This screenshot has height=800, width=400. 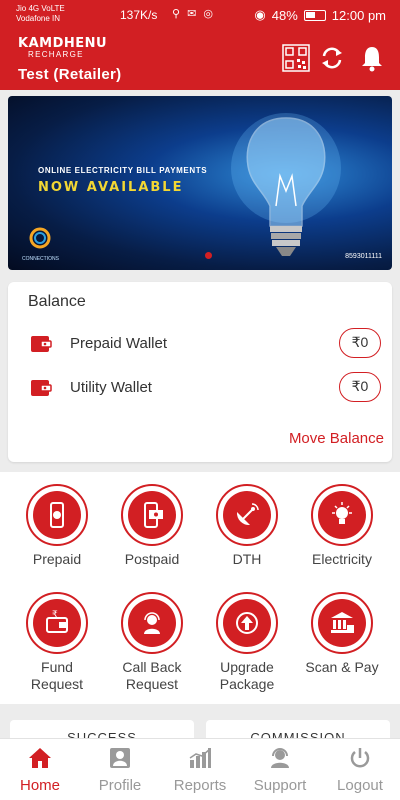 What do you see at coordinates (342, 559) in the screenshot?
I see `service-label: Electricity` at bounding box center [342, 559].